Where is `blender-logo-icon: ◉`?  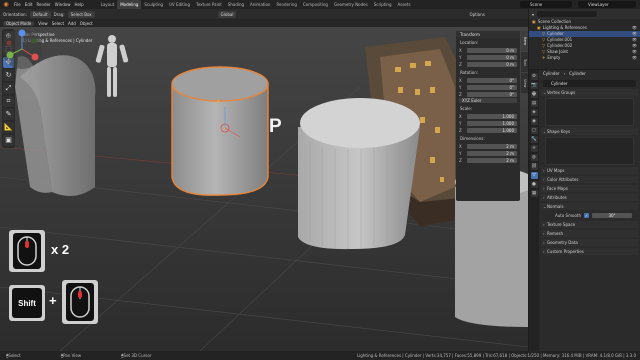 blender-logo-icon: ◉ is located at coordinates (6, 4).